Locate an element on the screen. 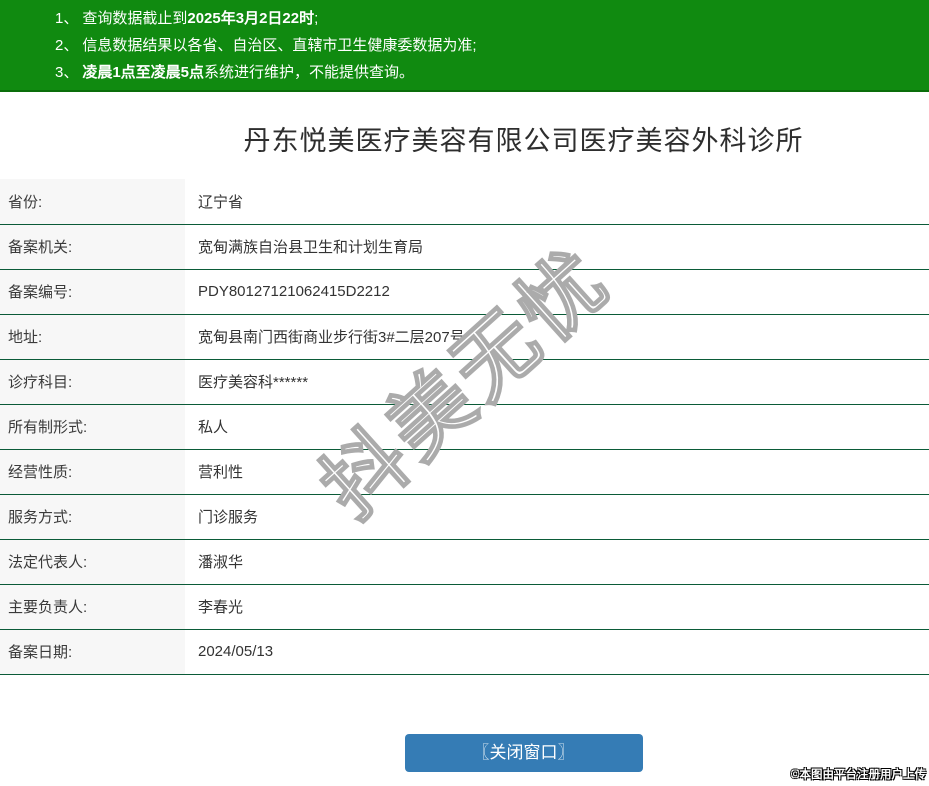 This screenshot has width=929, height=786. table-row: 经营性质: 营利性 is located at coordinates (464, 471).